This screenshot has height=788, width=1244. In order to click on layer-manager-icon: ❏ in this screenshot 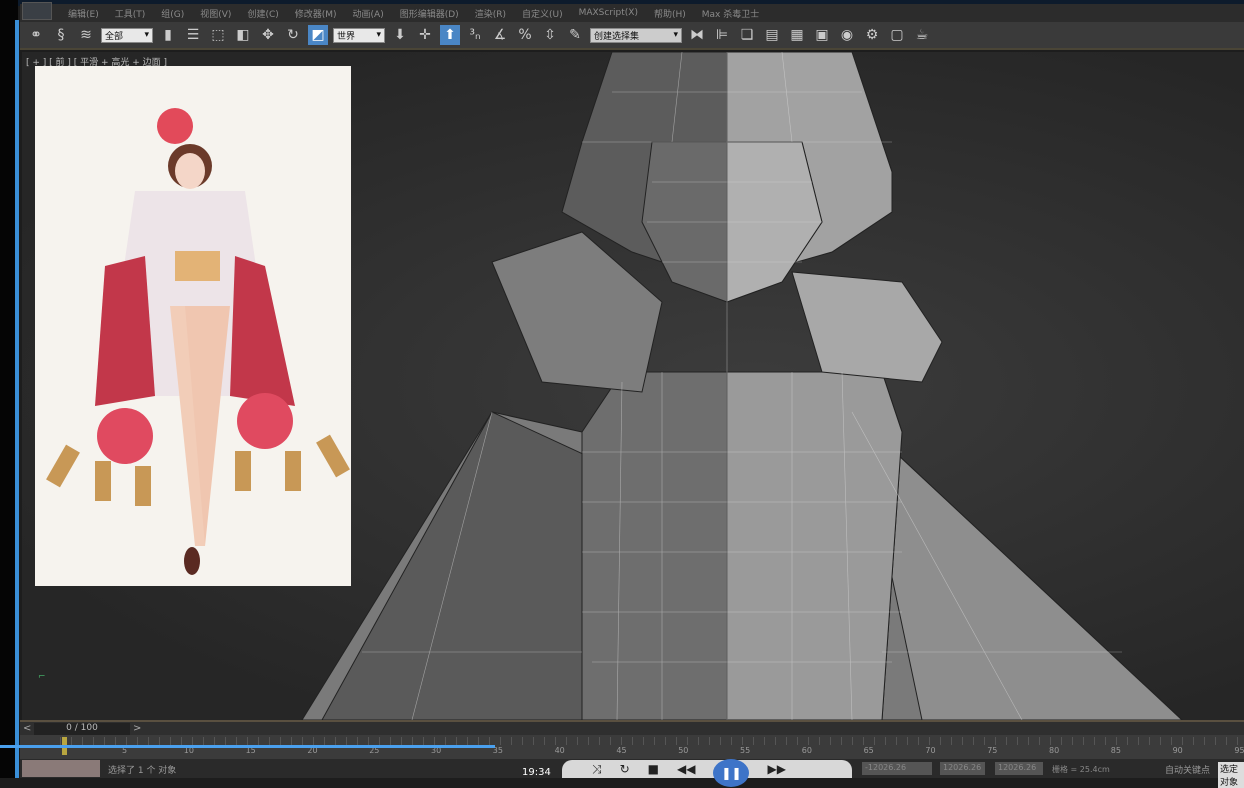, I will do `click(747, 35)`.